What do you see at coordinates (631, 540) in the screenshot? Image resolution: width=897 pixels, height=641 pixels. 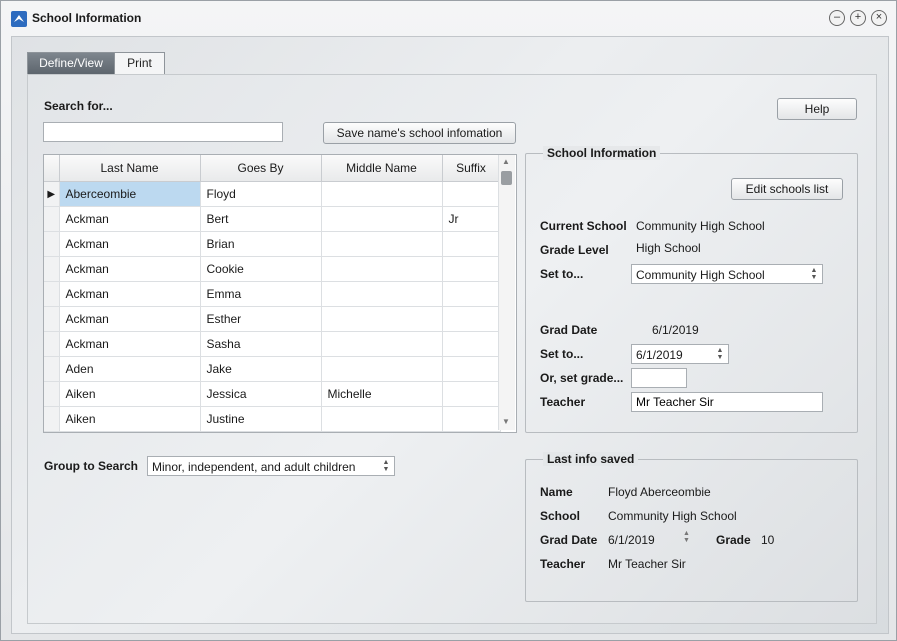 I see `saved-grad-date-value: 6/1/2019` at bounding box center [631, 540].